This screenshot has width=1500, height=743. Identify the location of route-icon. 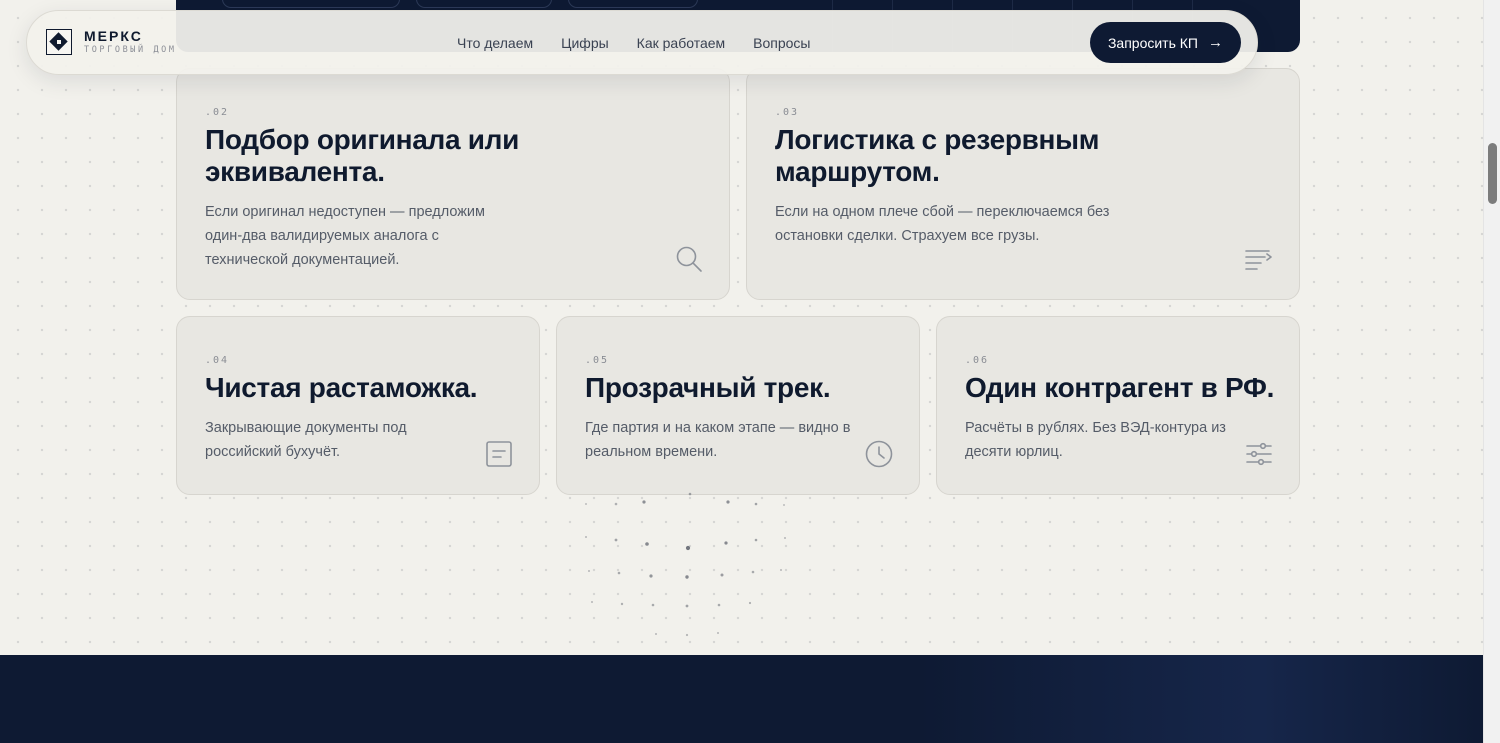
(1259, 259).